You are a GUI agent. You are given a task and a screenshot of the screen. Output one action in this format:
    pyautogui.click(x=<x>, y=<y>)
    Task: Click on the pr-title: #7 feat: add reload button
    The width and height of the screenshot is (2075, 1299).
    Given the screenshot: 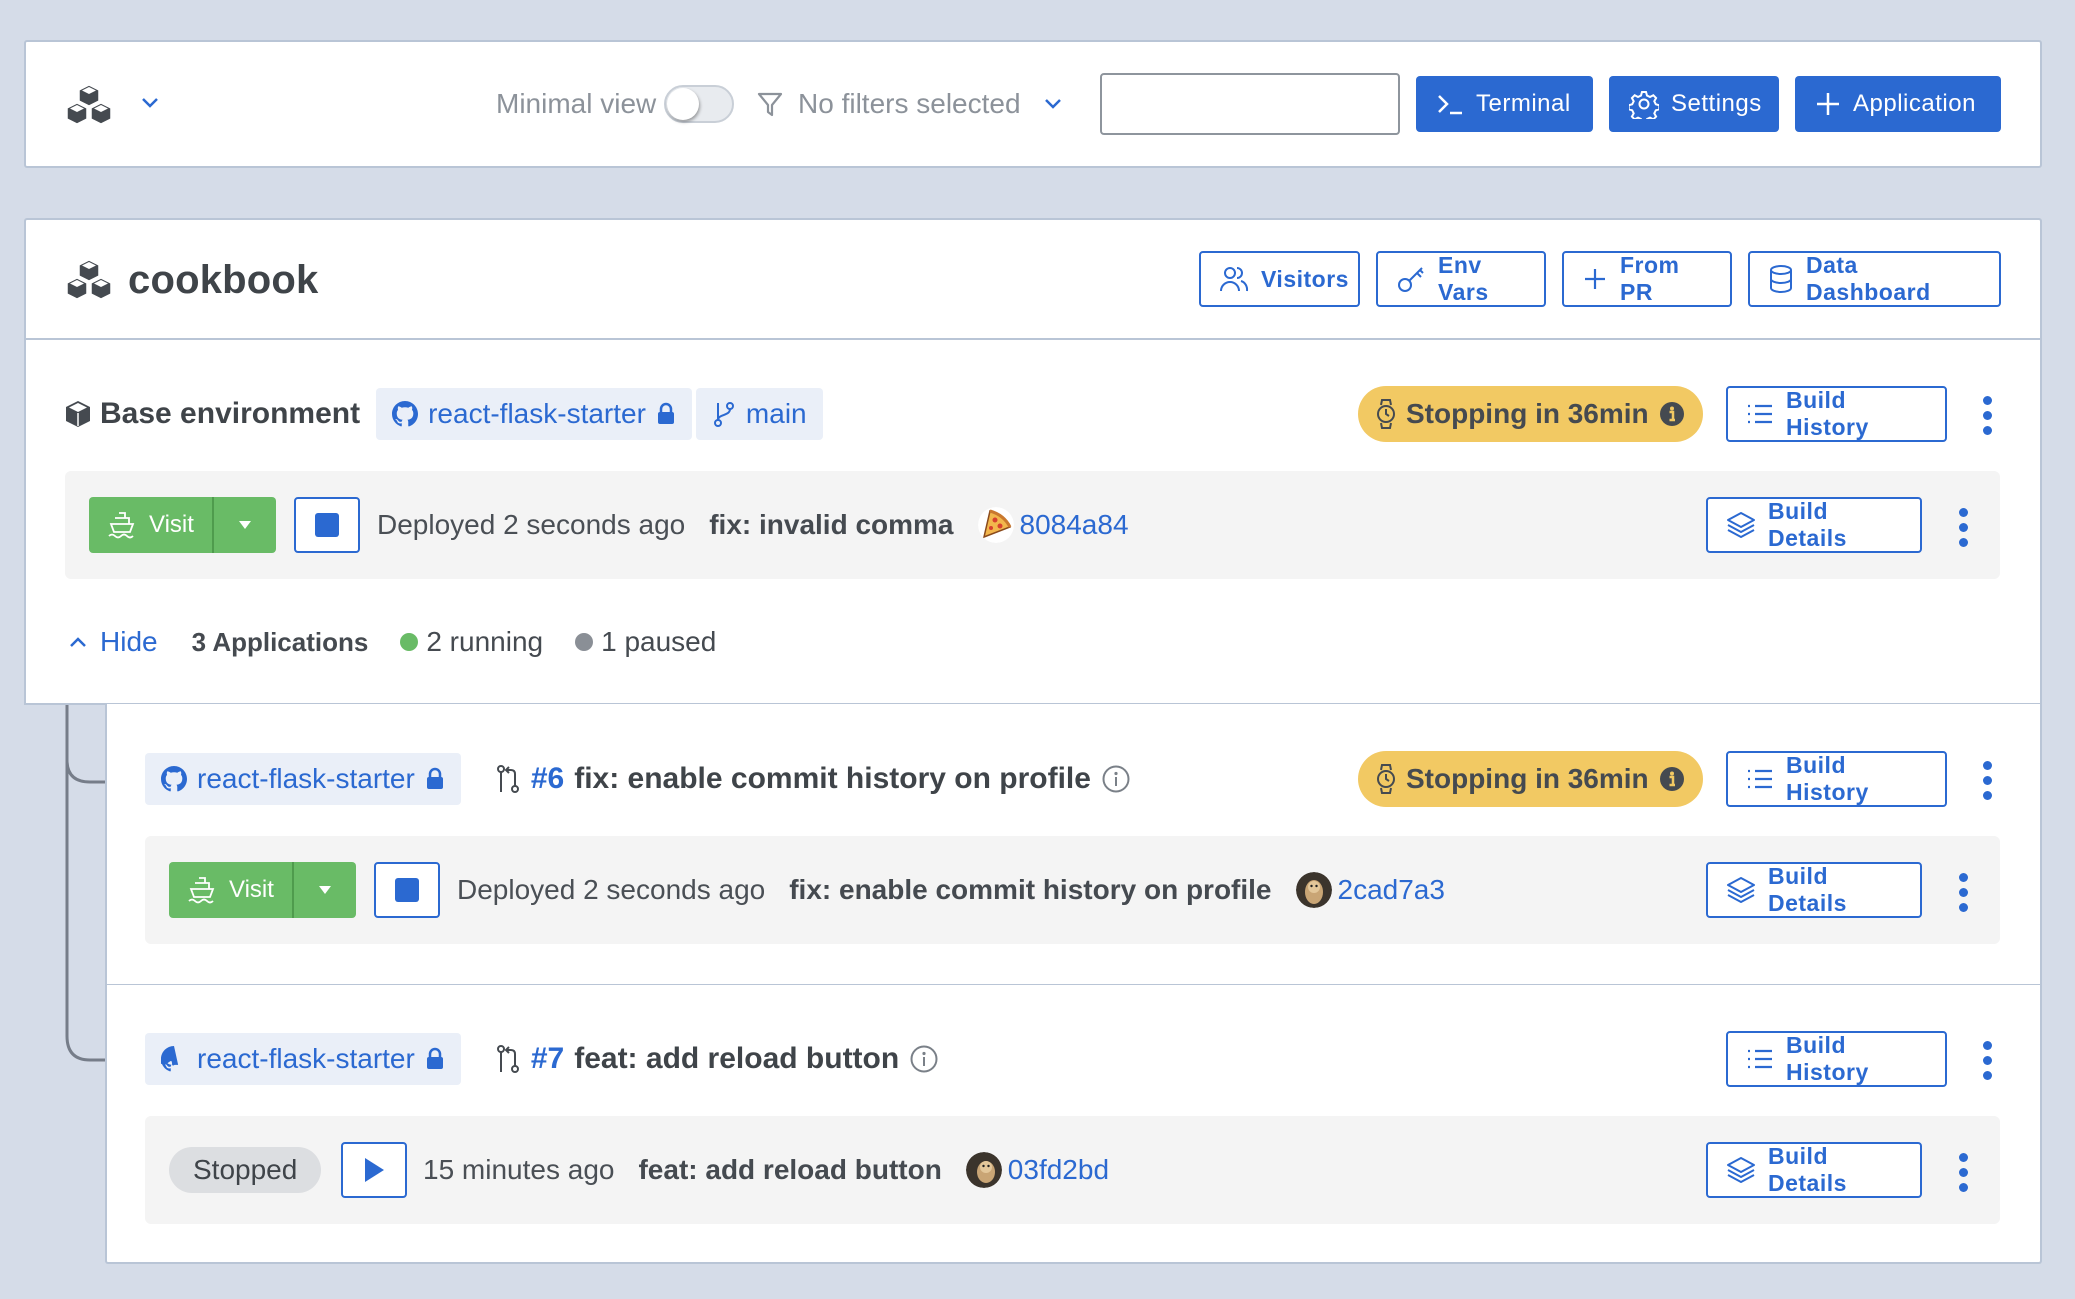 What is the action you would take?
    pyautogui.click(x=717, y=1059)
    